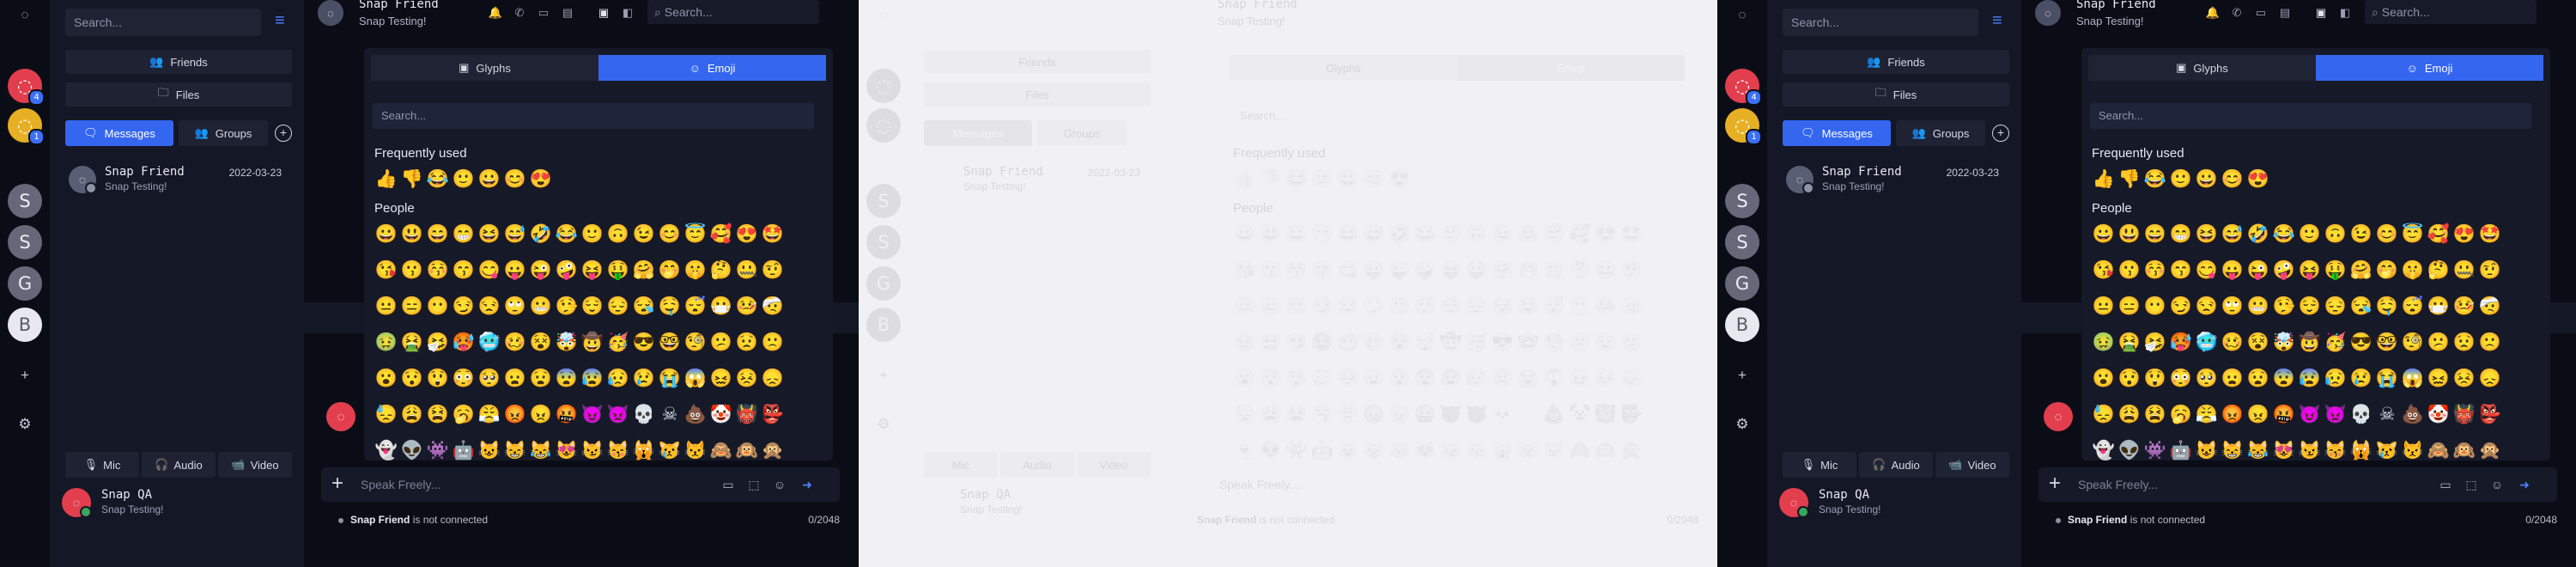 Image resolution: width=2576 pixels, height=567 pixels. What do you see at coordinates (2258, 179) in the screenshot?
I see `emoji-button: 😍` at bounding box center [2258, 179].